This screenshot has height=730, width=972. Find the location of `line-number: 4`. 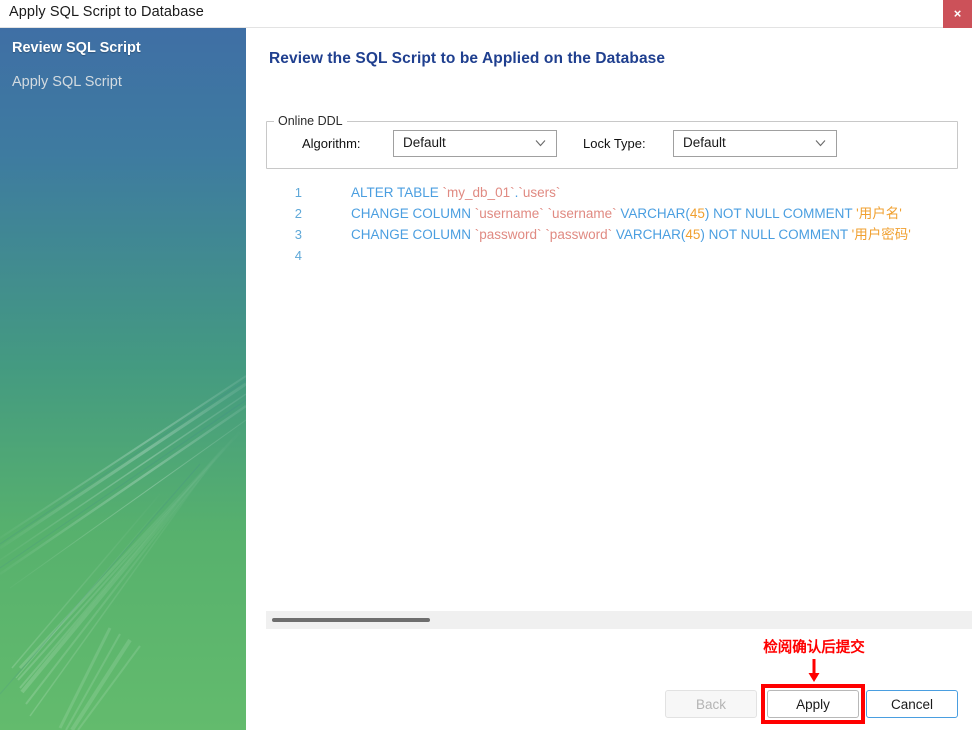

line-number: 4 is located at coordinates (298, 255).